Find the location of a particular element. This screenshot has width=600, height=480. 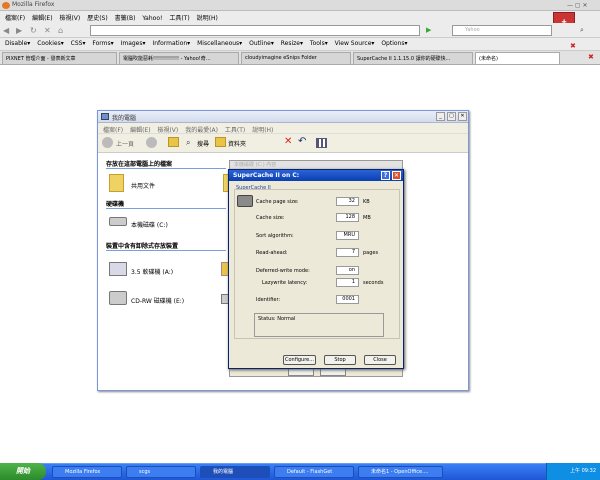

explorer-titlebar: 我的電腦 _ ▢ ✕ is located at coordinates (283, 117).